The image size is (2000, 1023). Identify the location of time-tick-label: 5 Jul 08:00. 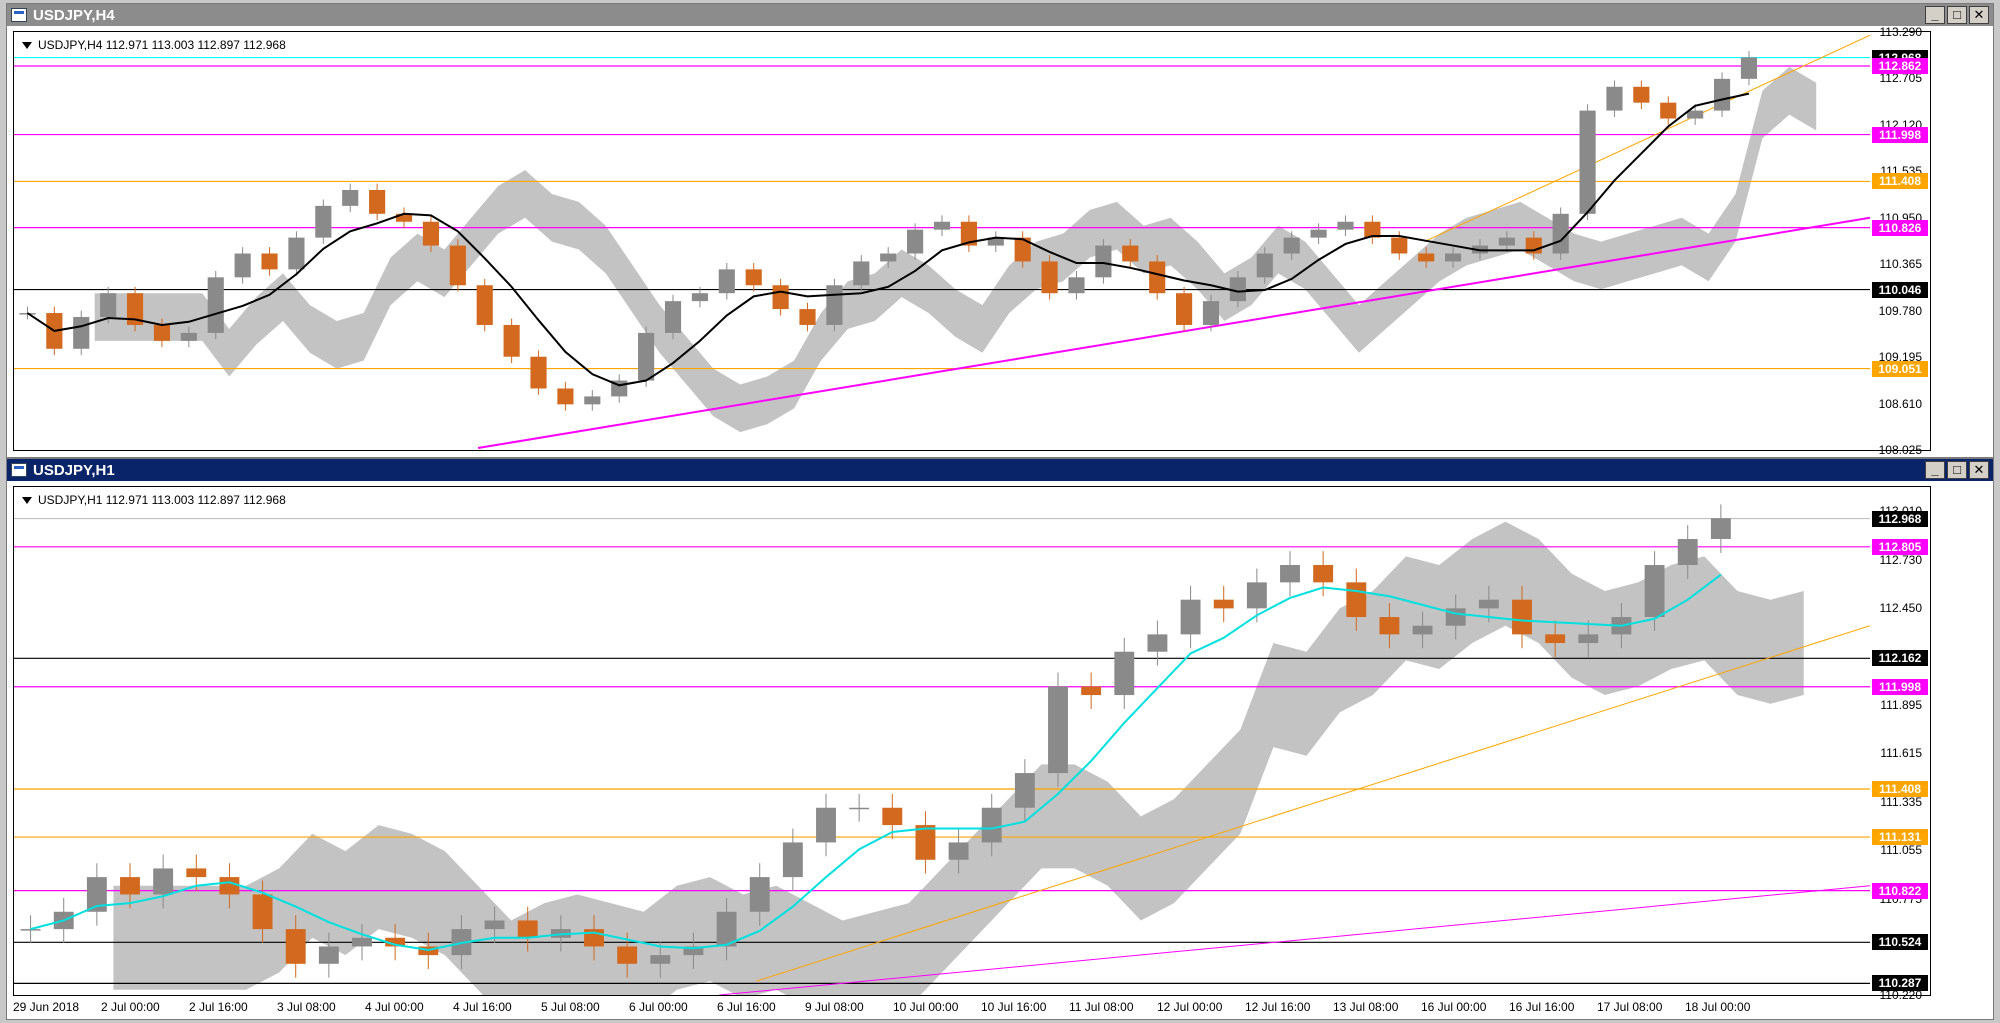
(570, 1007).